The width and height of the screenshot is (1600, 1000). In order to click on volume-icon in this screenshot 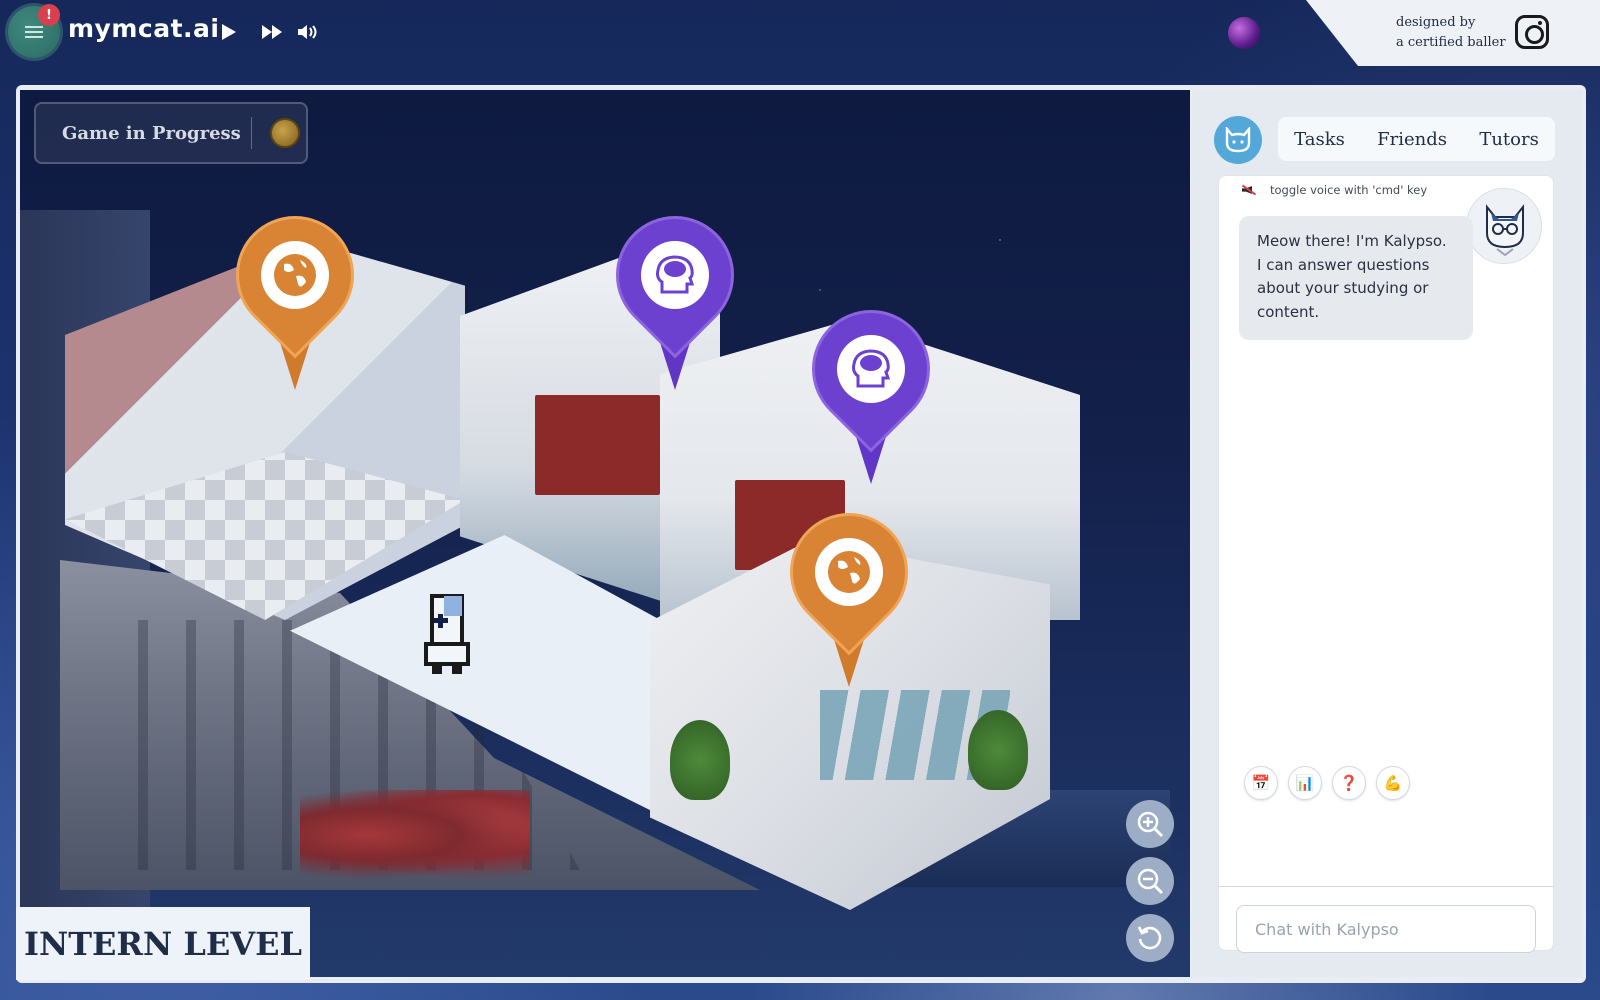, I will do `click(307, 32)`.